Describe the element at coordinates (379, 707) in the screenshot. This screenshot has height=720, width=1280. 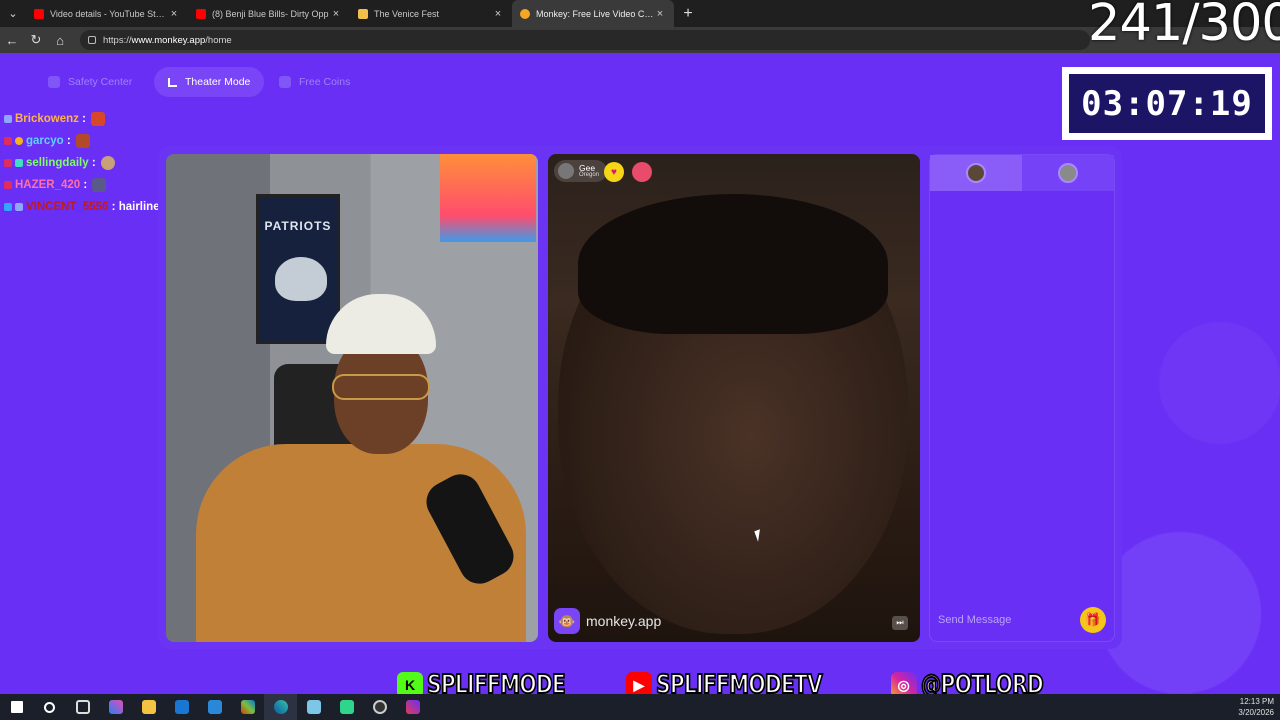
I see `obs-icon` at that location.